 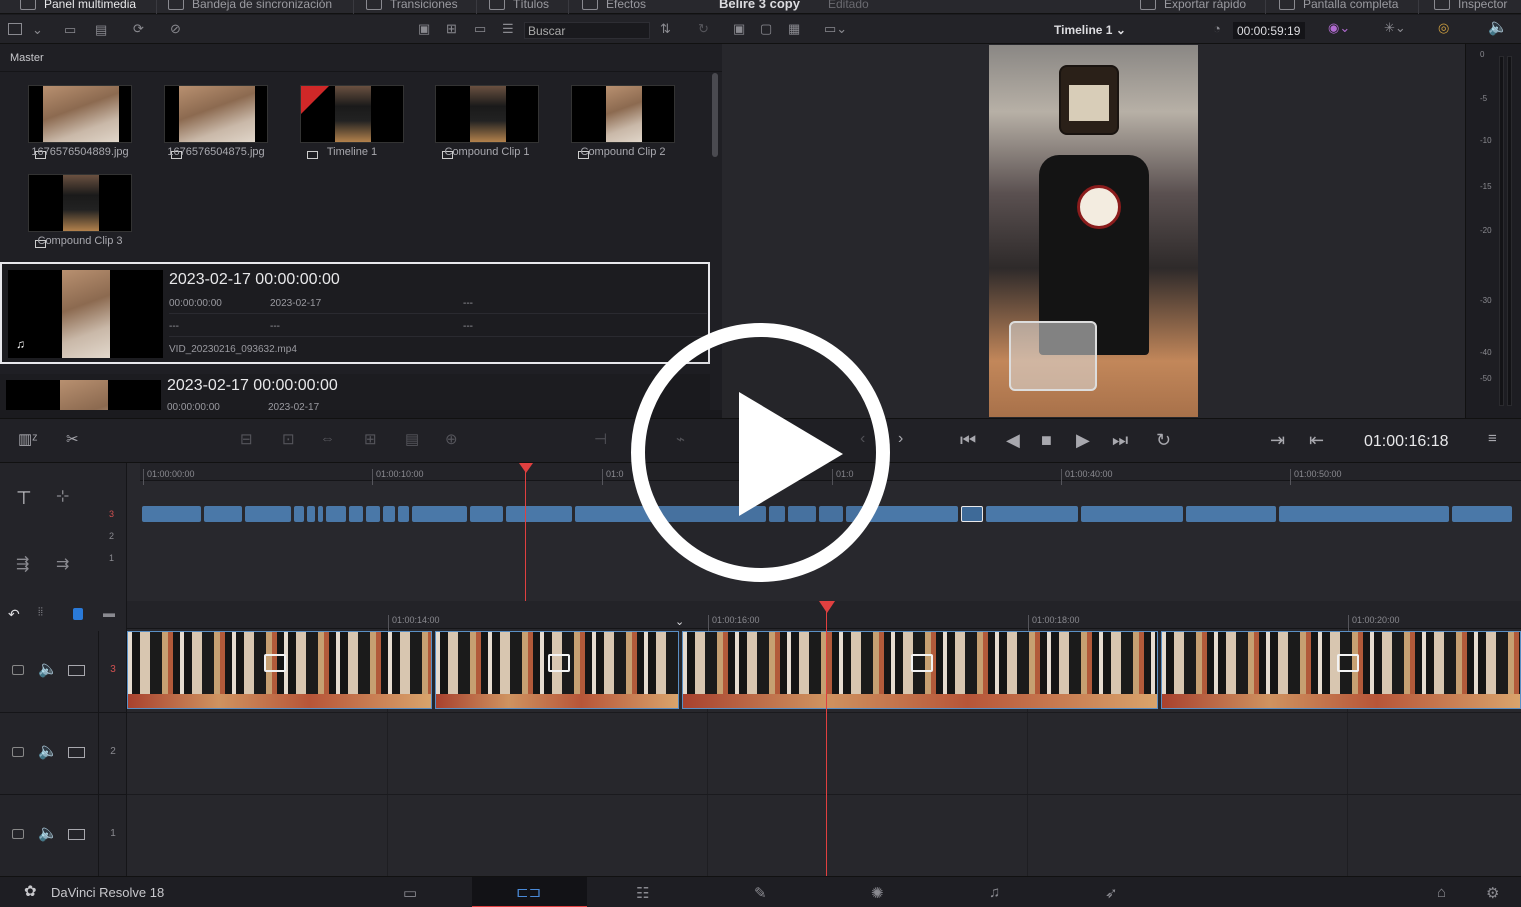 What do you see at coordinates (112, 836) in the screenshot?
I see `track-number: 1` at bounding box center [112, 836].